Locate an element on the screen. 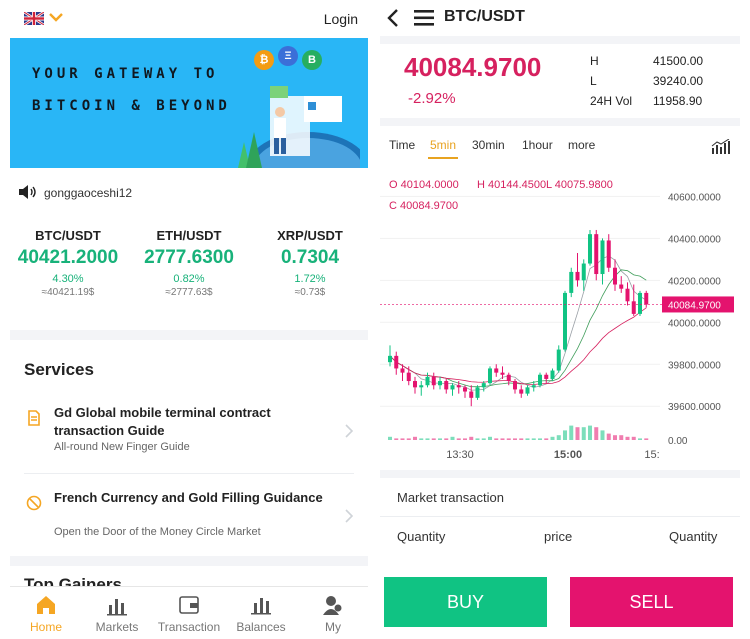 This screenshot has width=750, height=639. pair-title: BTC/USDT is located at coordinates (484, 16).